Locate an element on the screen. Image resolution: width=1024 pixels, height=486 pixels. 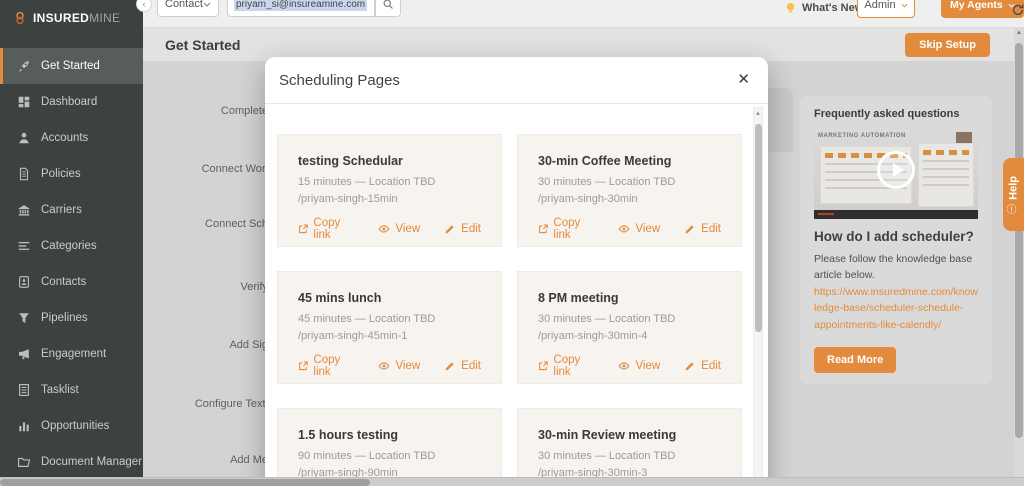
list-icon is located at coordinates (24, 245).